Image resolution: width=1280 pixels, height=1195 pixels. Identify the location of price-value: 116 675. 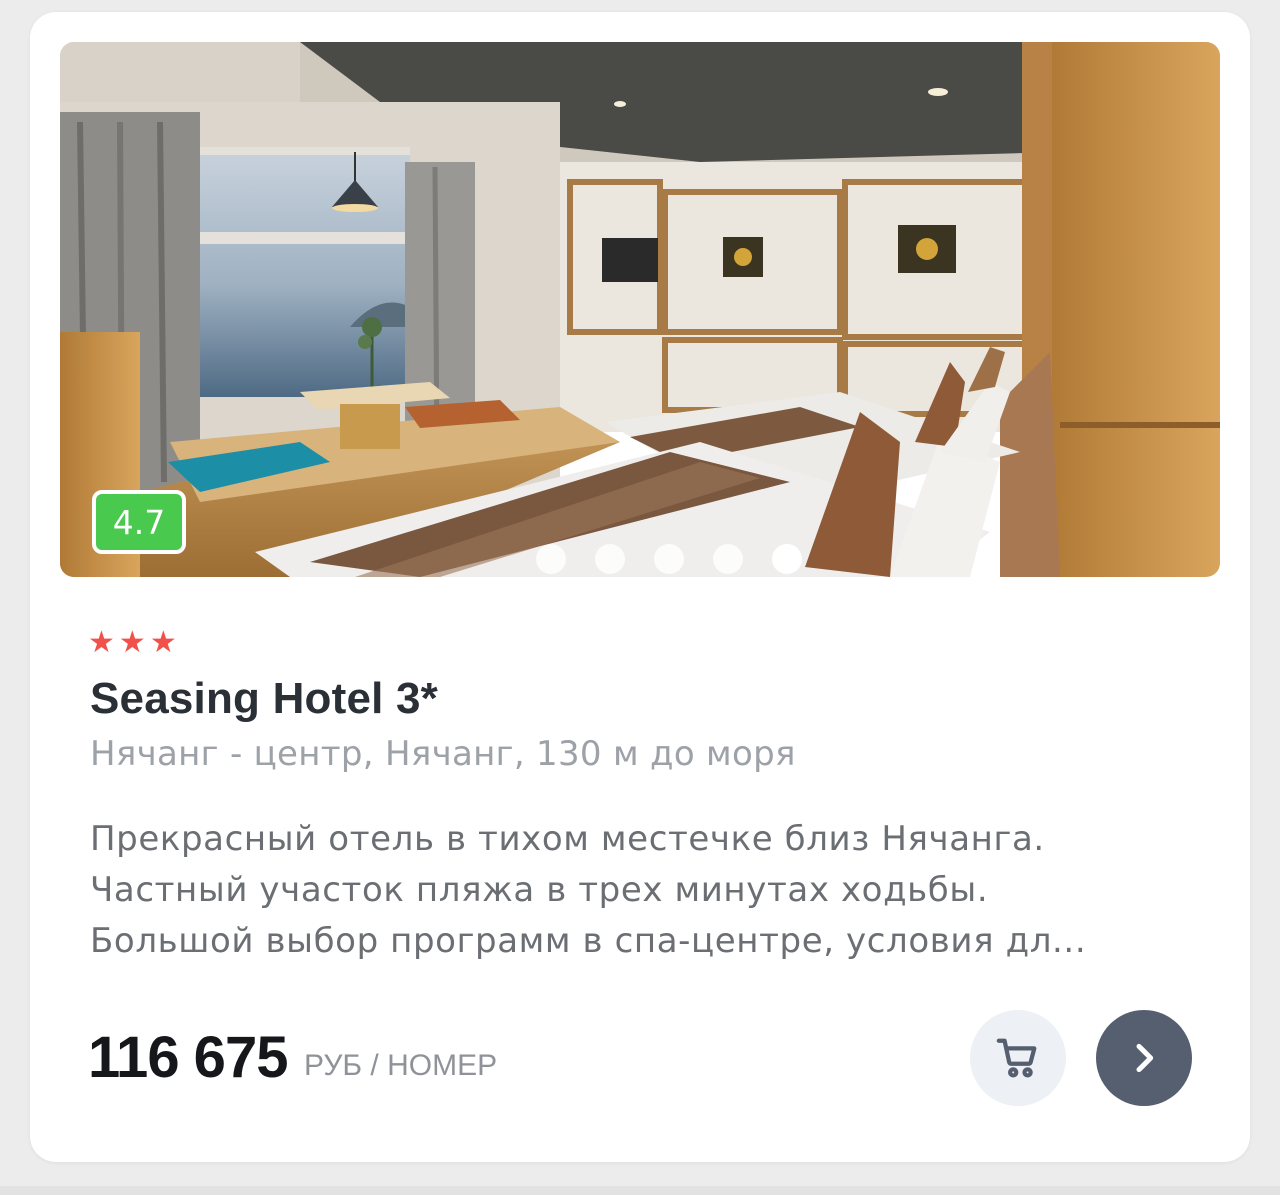
(188, 1057).